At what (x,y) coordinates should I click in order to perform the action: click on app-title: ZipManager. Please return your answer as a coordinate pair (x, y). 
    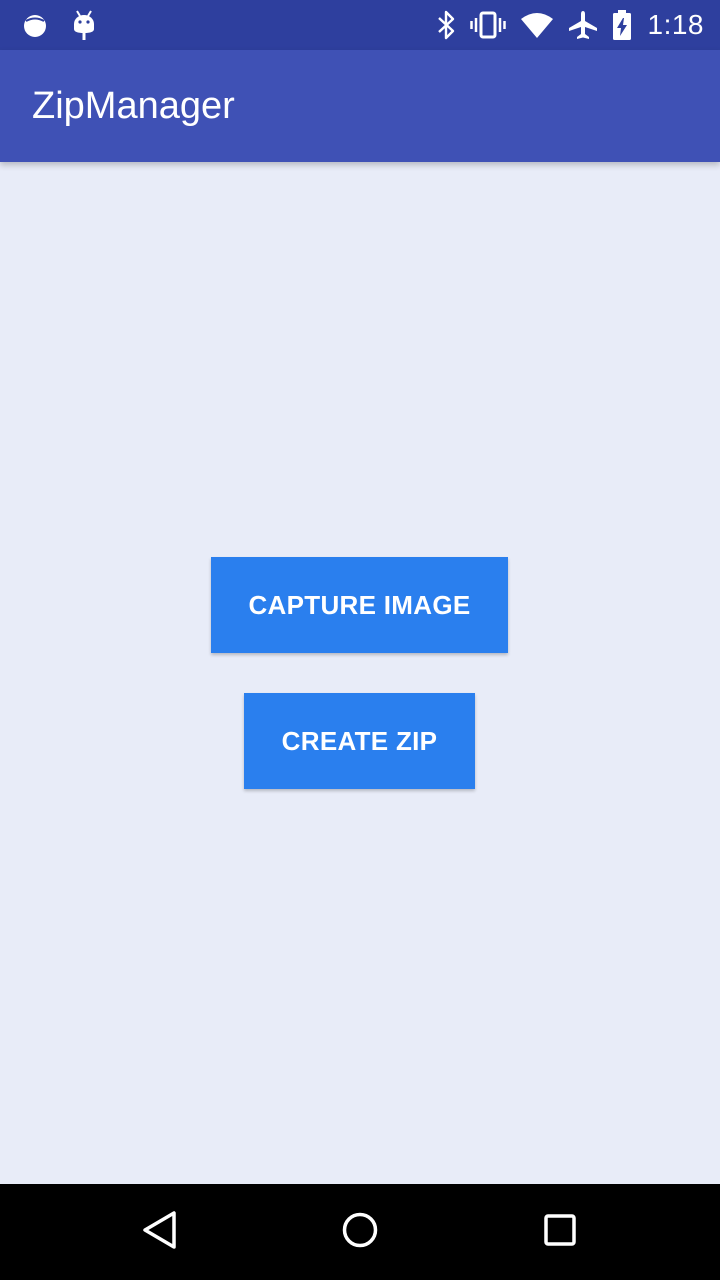
    Looking at the image, I should click on (133, 106).